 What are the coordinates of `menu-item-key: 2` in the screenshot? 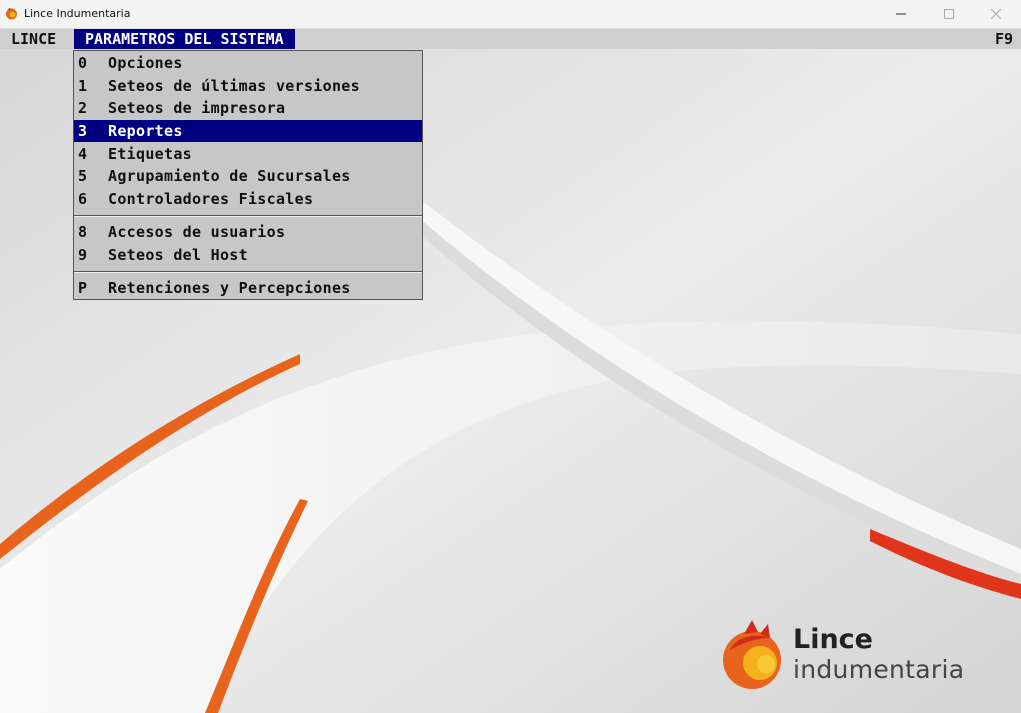 It's located at (83, 108).